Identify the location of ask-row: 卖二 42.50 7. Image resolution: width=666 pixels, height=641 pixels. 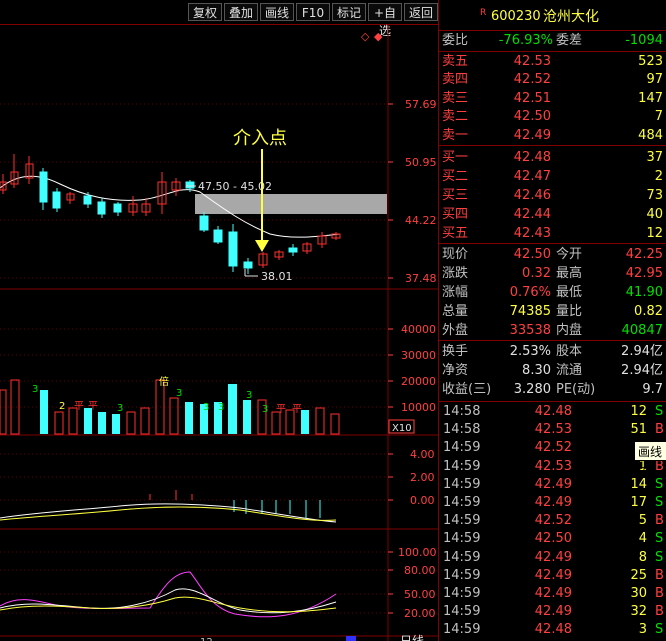
(552, 117).